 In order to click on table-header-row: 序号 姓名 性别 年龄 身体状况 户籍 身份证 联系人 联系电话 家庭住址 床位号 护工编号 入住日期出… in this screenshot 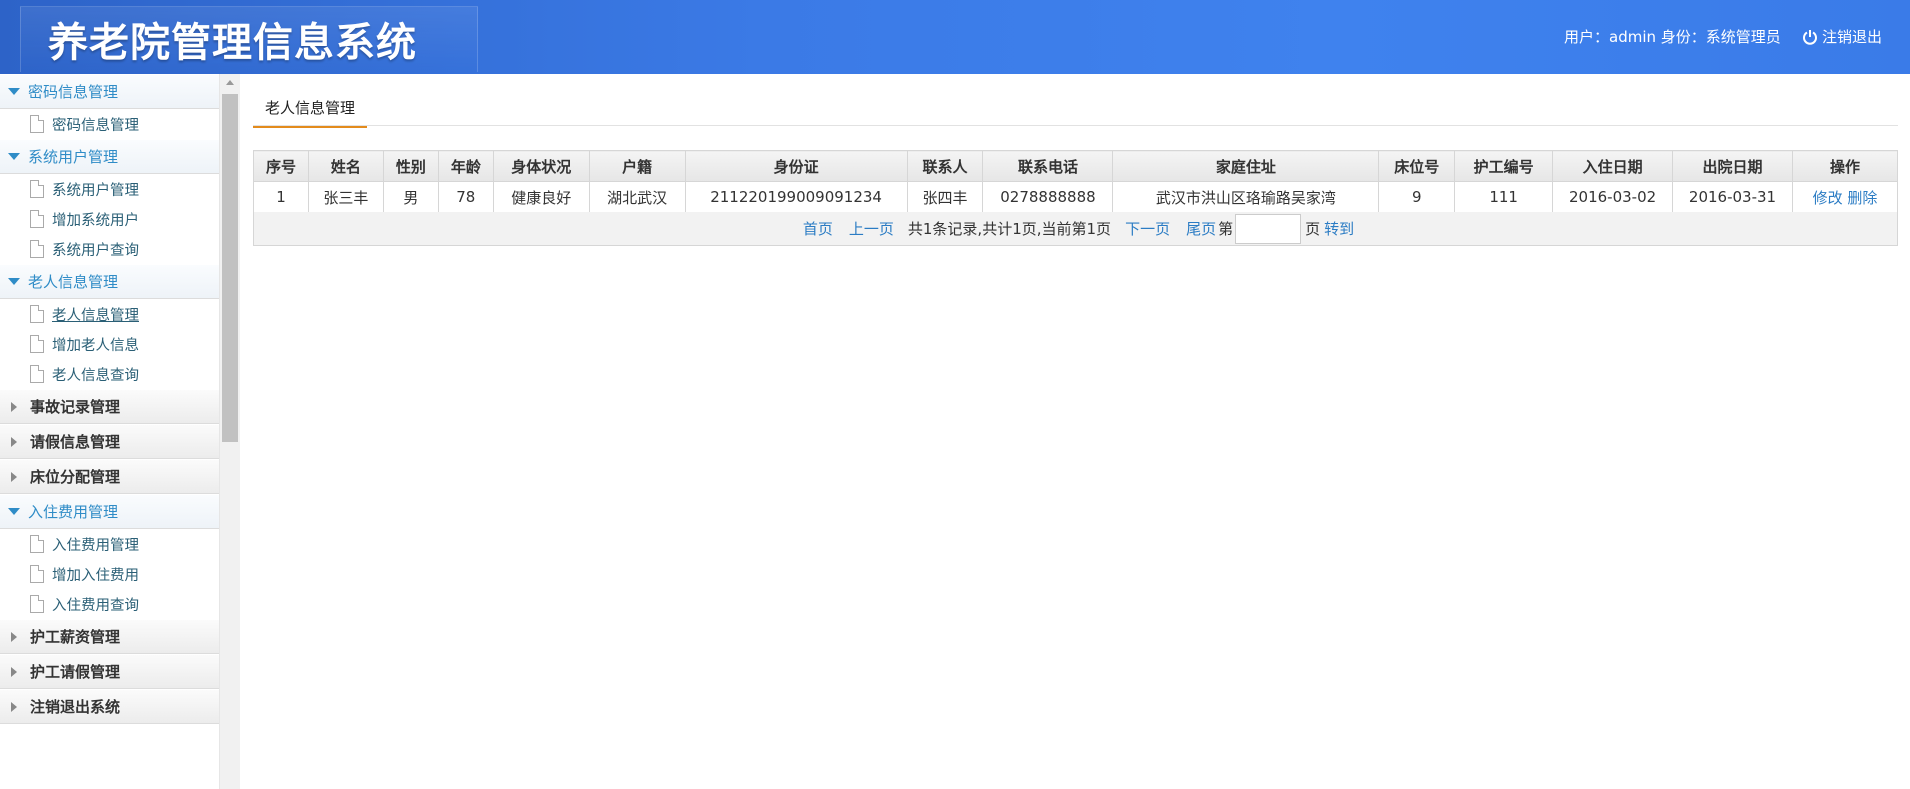, I will do `click(1076, 166)`.